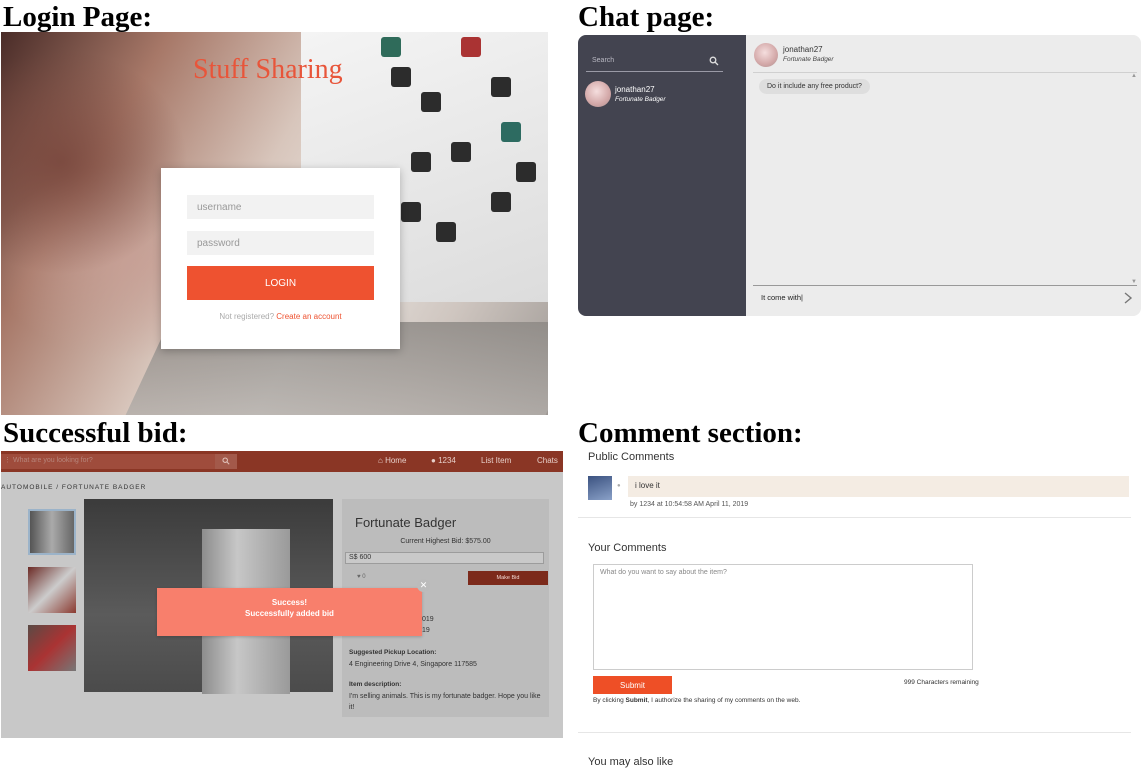  I want to click on create-account-link: Create an account, so click(308, 316).